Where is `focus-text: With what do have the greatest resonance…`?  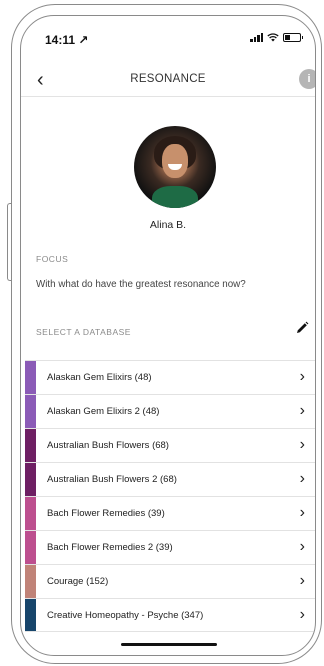 focus-text: With what do have the greatest resonance… is located at coordinates (141, 284).